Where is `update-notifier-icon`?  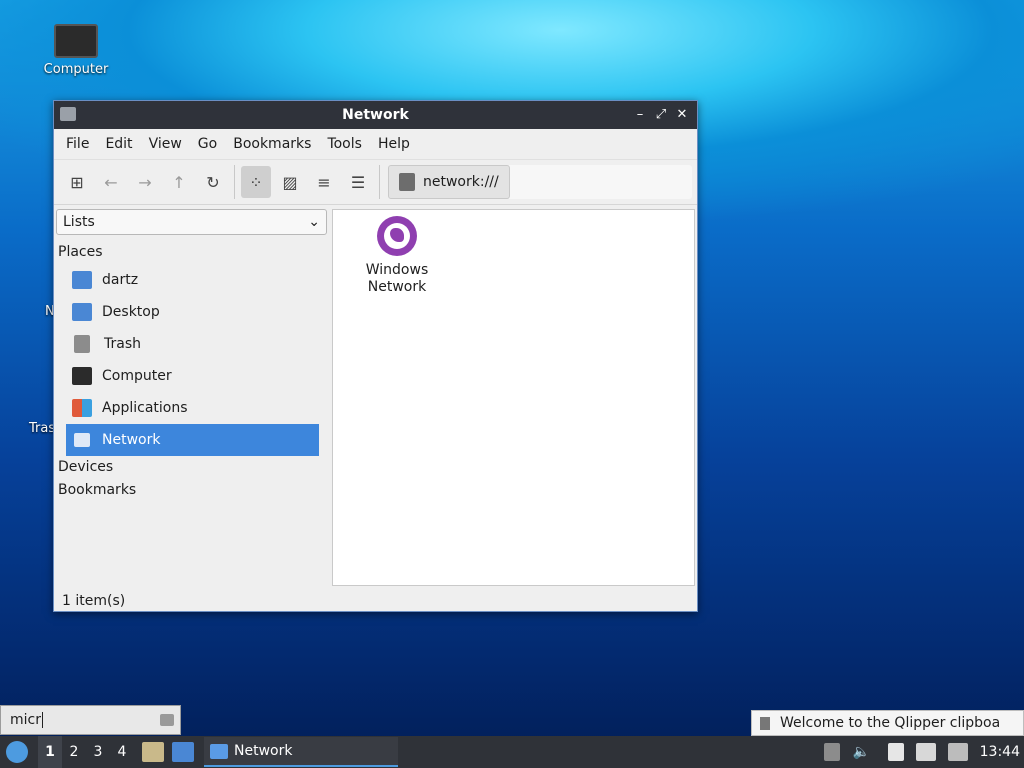
update-notifier-icon is located at coordinates (957, 752).